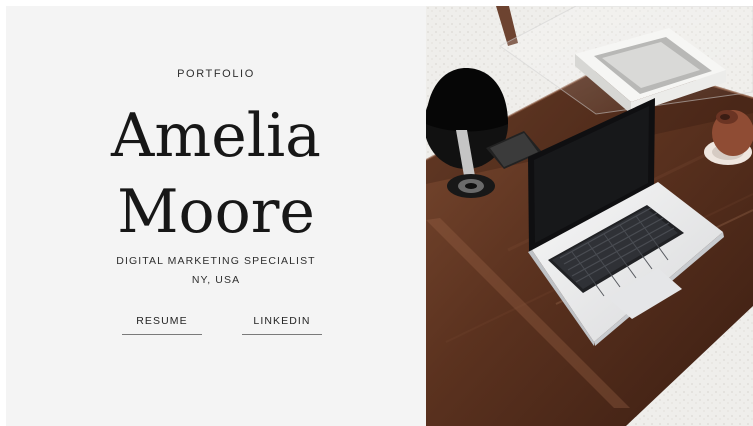 The width and height of the screenshot is (753, 426). I want to click on resume-link-label: RESUME, so click(162, 324).